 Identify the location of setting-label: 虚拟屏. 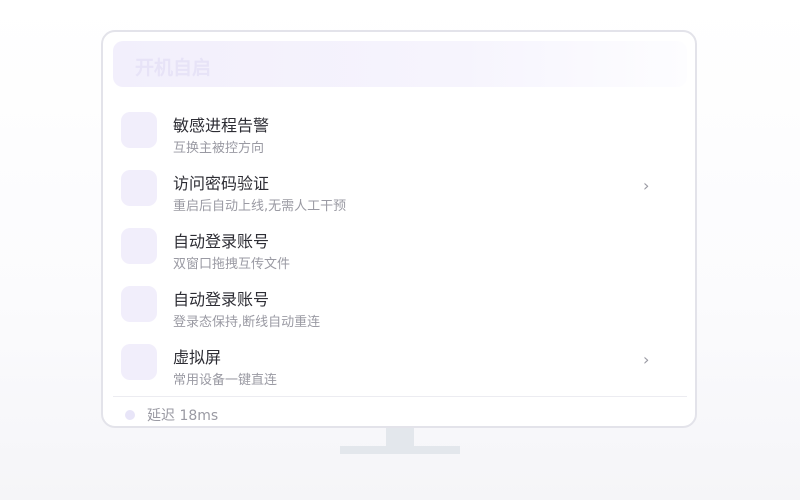
(197, 357).